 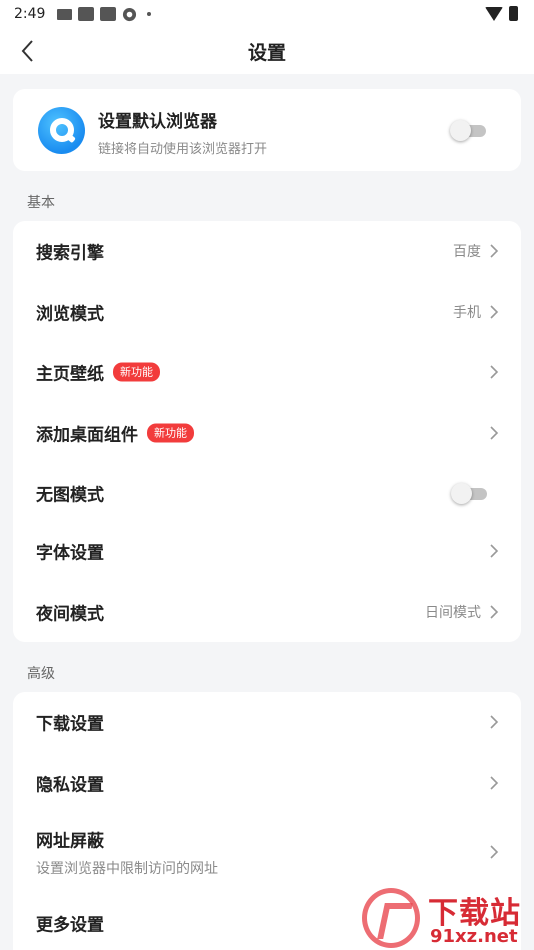 I want to click on setting-row-desktop-widget: 添加桌面组件 新功能, so click(x=267, y=433).